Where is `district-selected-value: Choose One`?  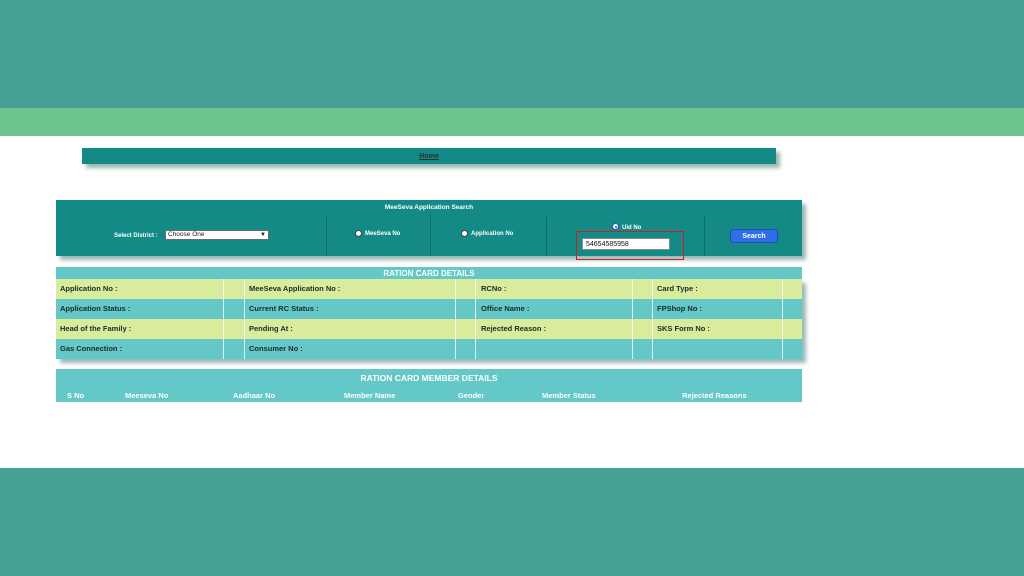
district-selected-value: Choose One is located at coordinates (186, 234).